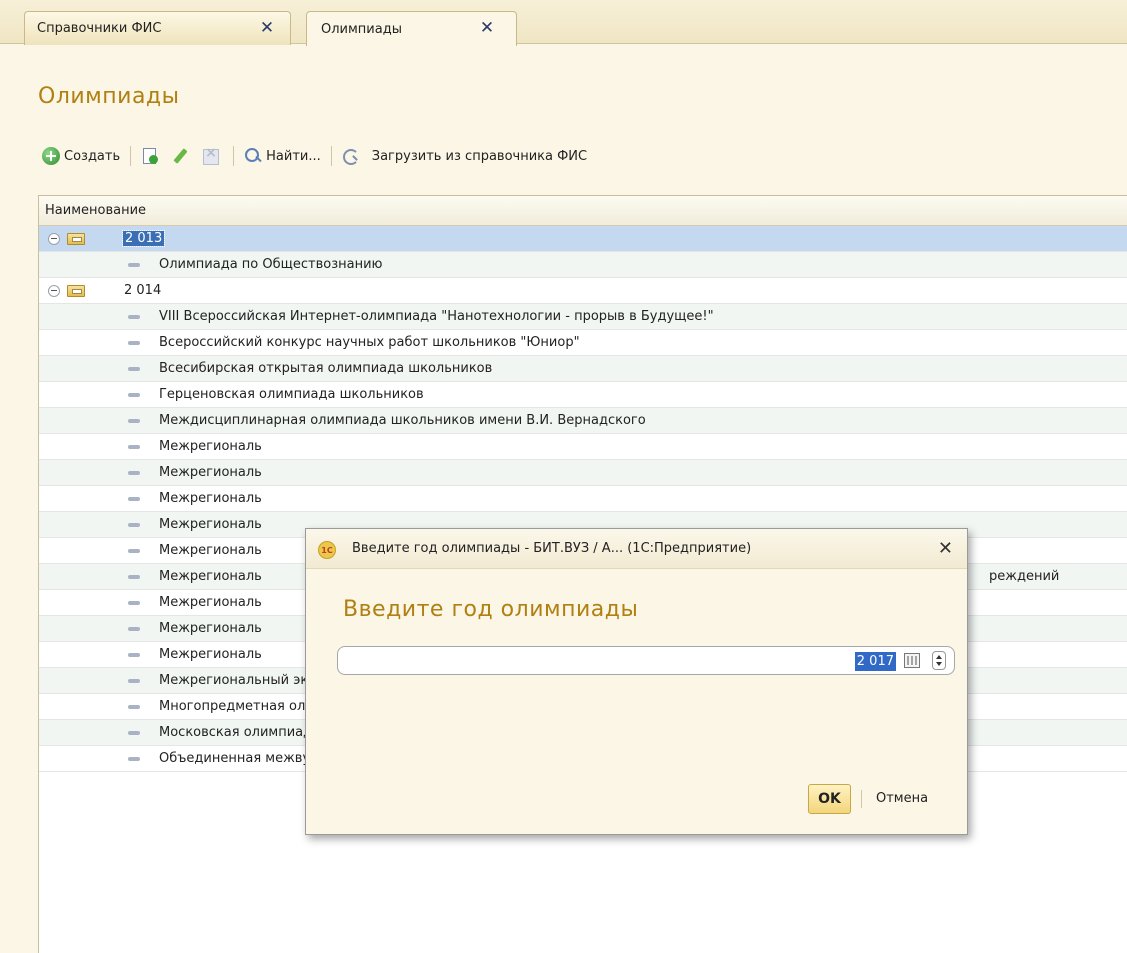  I want to click on tab-fis-directories: Справочники ФИС ✕, so click(157, 28).